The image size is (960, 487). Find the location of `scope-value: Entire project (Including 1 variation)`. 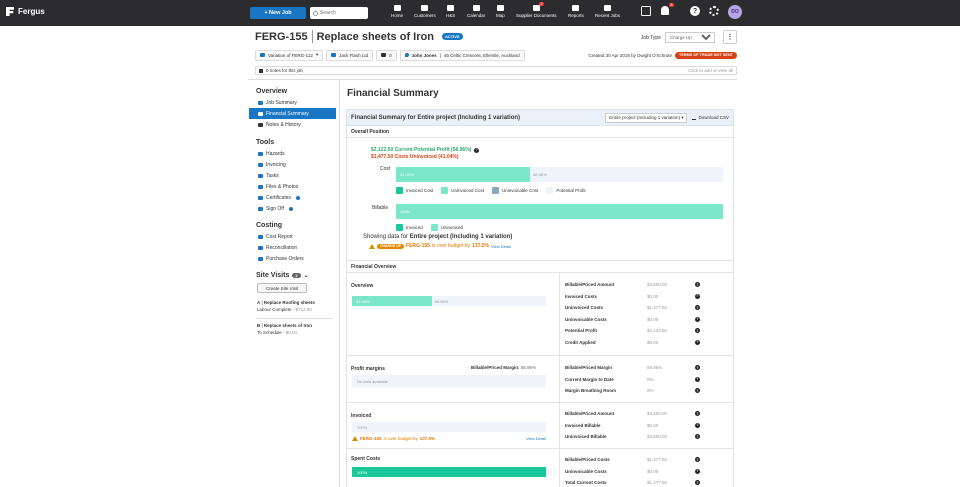

scope-value: Entire project (Including 1 variation) is located at coordinates (644, 117).